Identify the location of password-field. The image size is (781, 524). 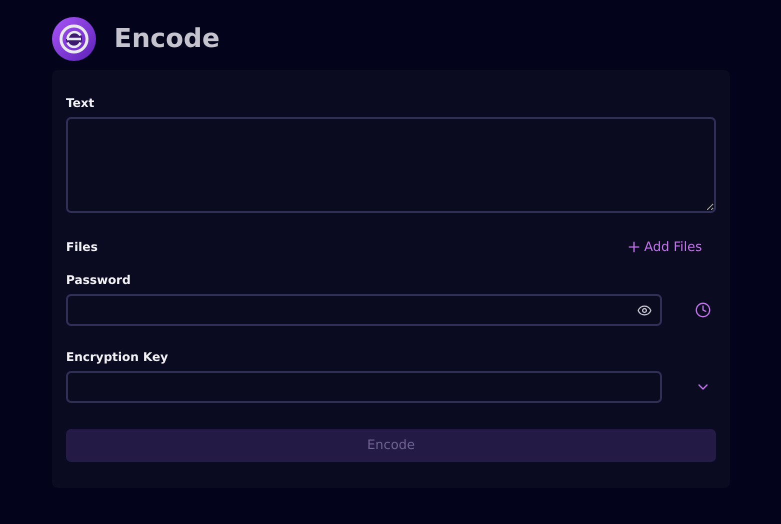
(364, 310).